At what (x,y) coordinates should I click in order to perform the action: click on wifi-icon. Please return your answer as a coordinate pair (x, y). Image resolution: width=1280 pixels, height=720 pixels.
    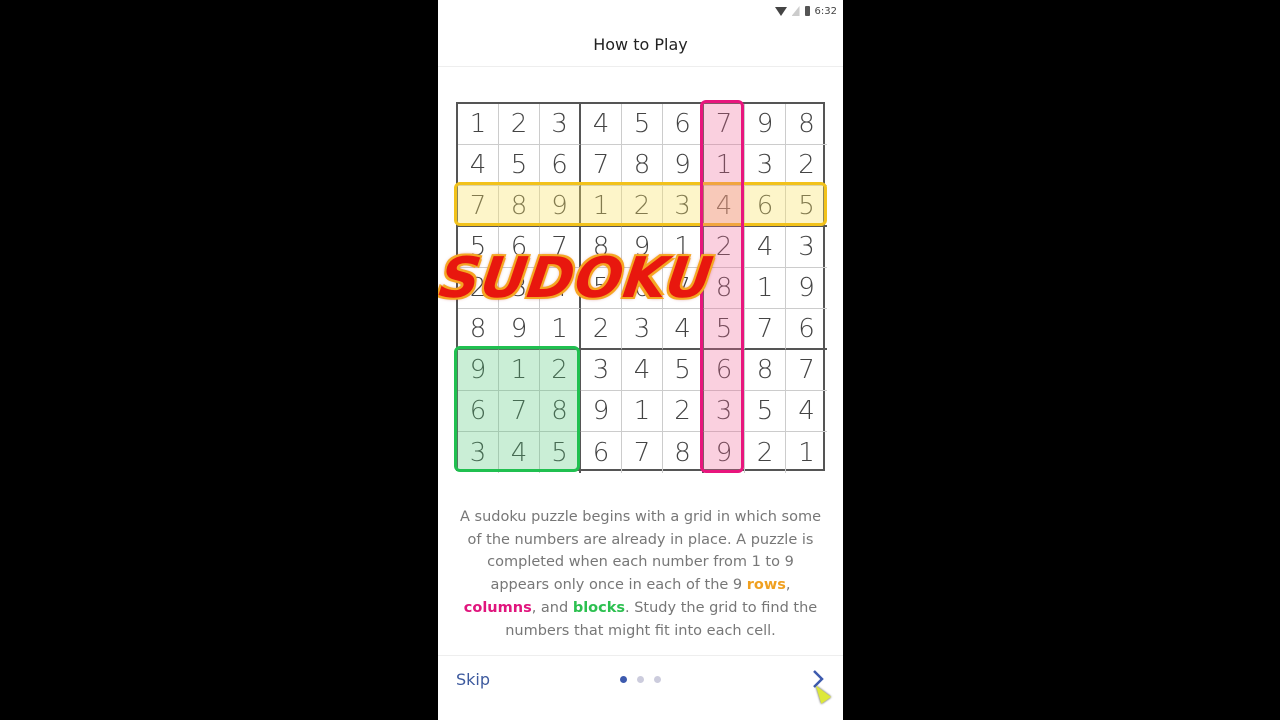
    Looking at the image, I should click on (780, 11).